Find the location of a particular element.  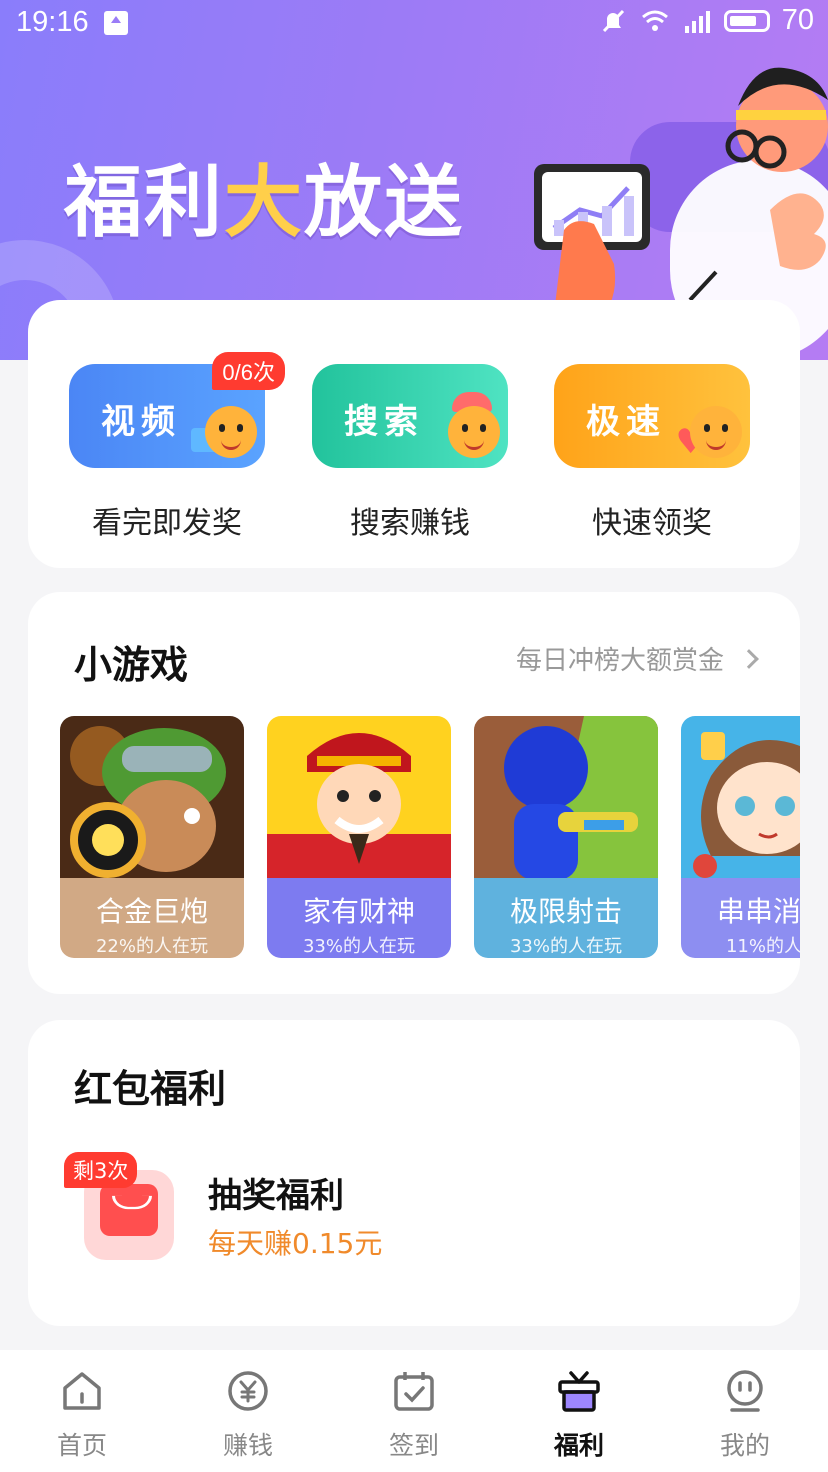

hero-title-part1: 福利 is located at coordinates (144, 203).